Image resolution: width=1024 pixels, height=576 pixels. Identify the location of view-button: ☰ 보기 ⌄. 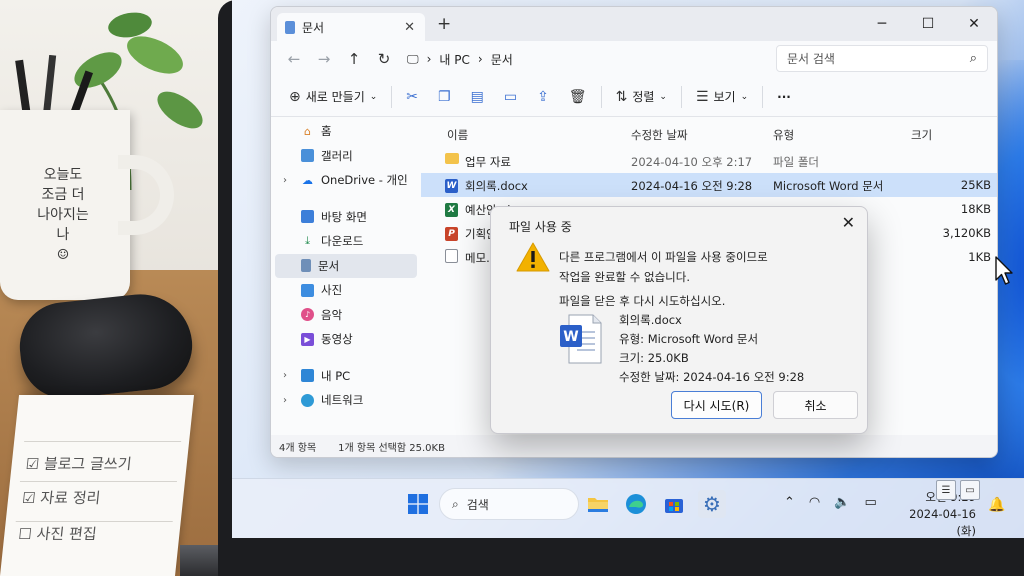
(722, 97).